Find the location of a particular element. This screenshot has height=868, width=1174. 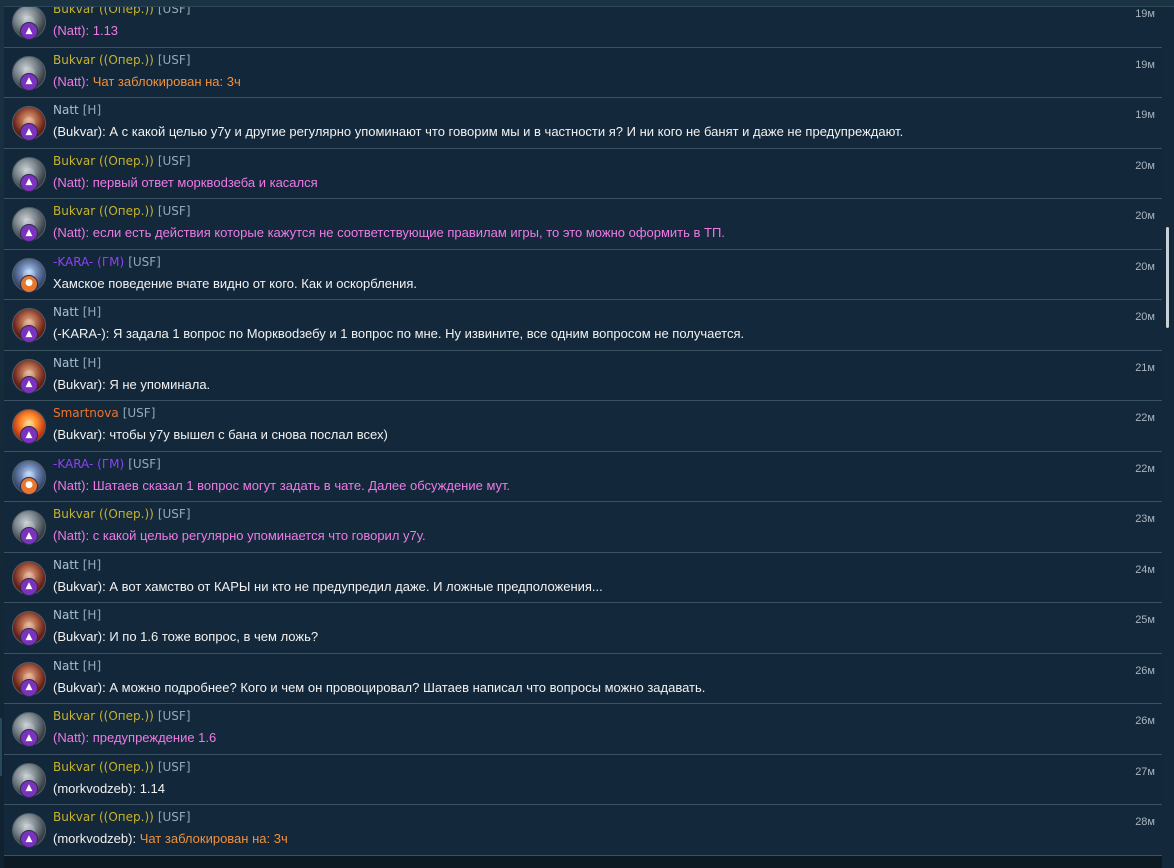

message-author: -KARA- (ГМ) [USF] is located at coordinates (107, 464).